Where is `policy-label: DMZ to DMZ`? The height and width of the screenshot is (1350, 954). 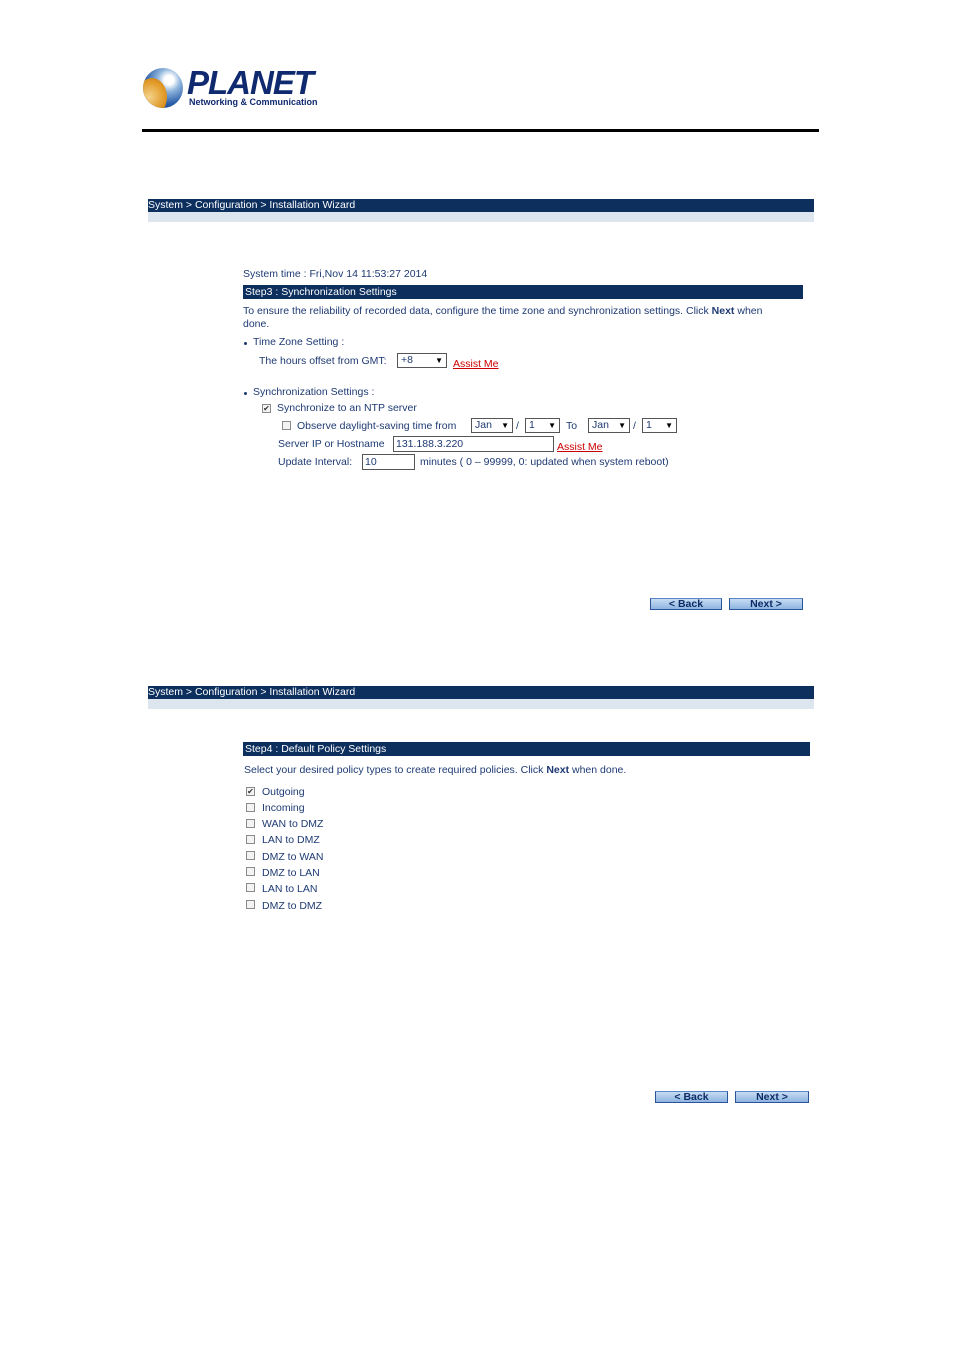 policy-label: DMZ to DMZ is located at coordinates (292, 906).